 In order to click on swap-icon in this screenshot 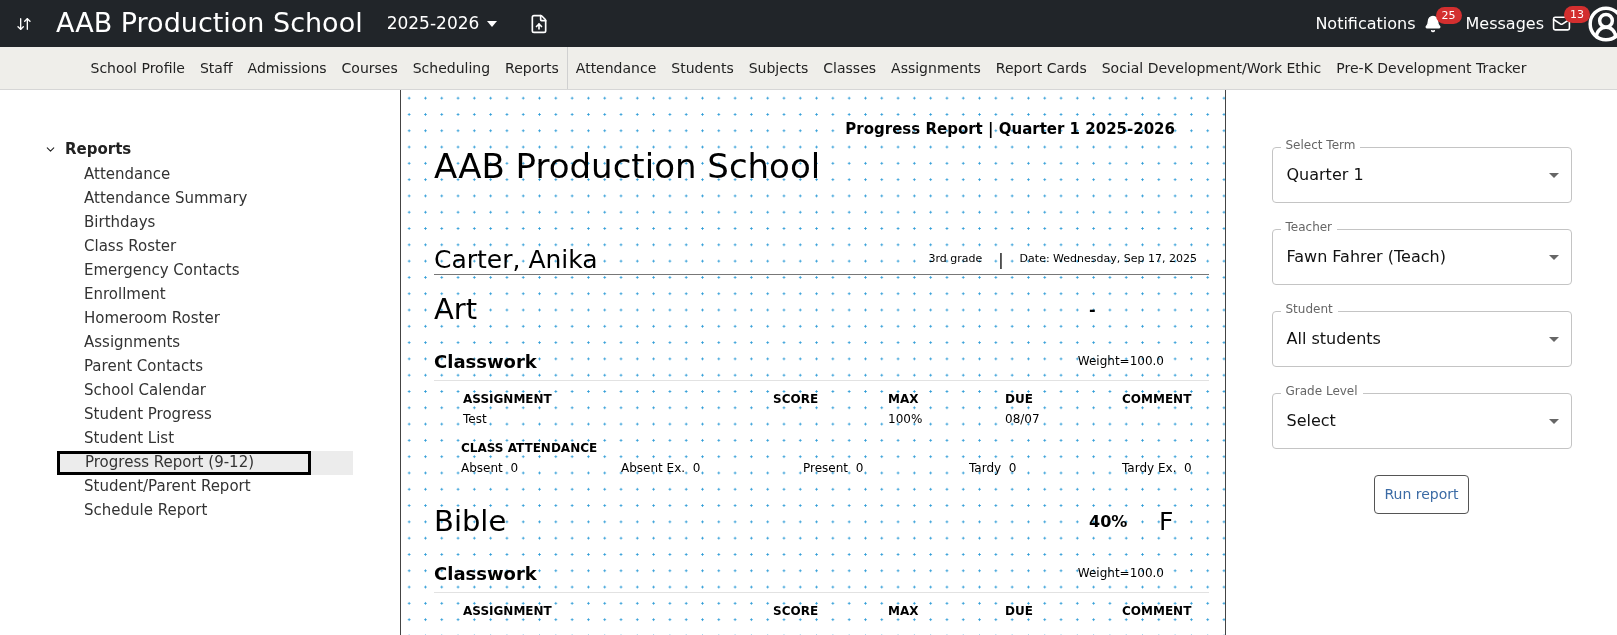, I will do `click(24, 23)`.